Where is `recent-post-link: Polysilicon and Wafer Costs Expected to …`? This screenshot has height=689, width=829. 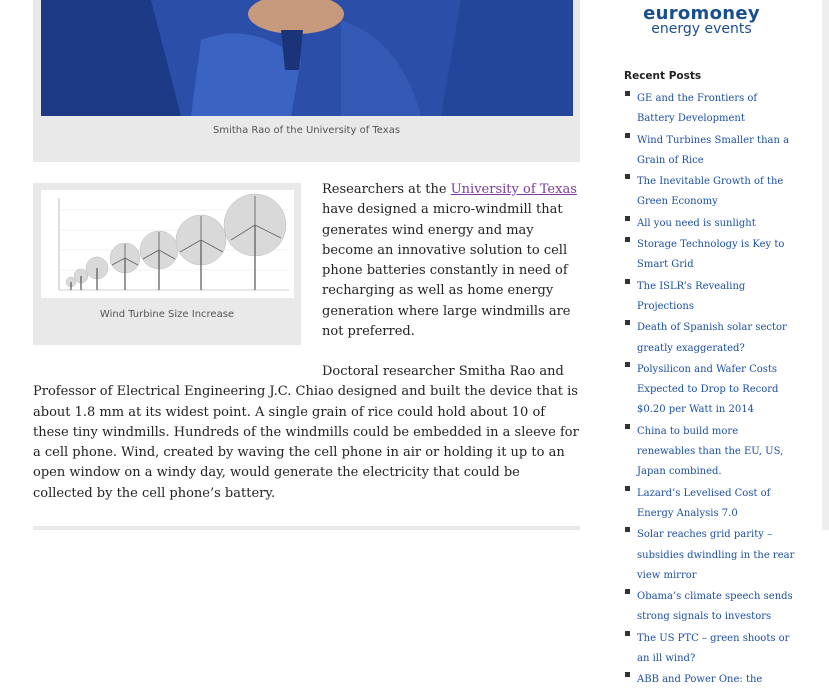 recent-post-link: Polysilicon and Wafer Costs Expected to … is located at coordinates (707, 390).